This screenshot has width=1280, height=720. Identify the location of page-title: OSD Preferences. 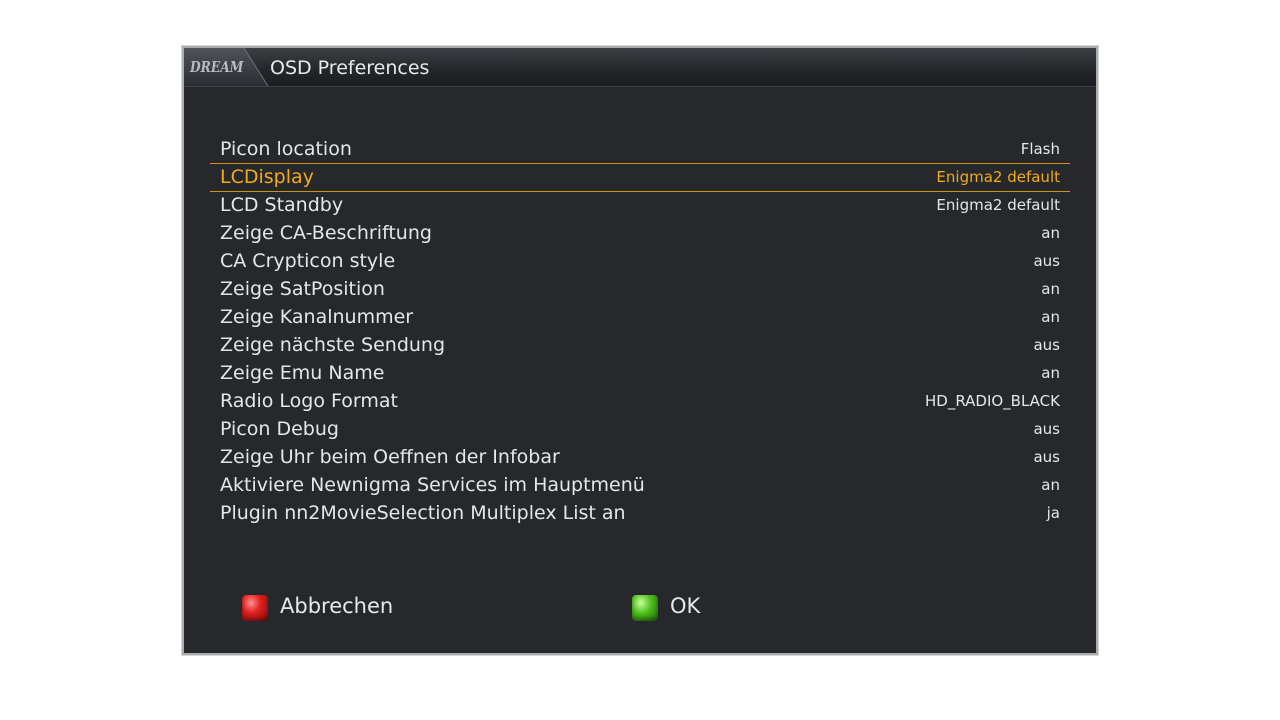
(350, 68).